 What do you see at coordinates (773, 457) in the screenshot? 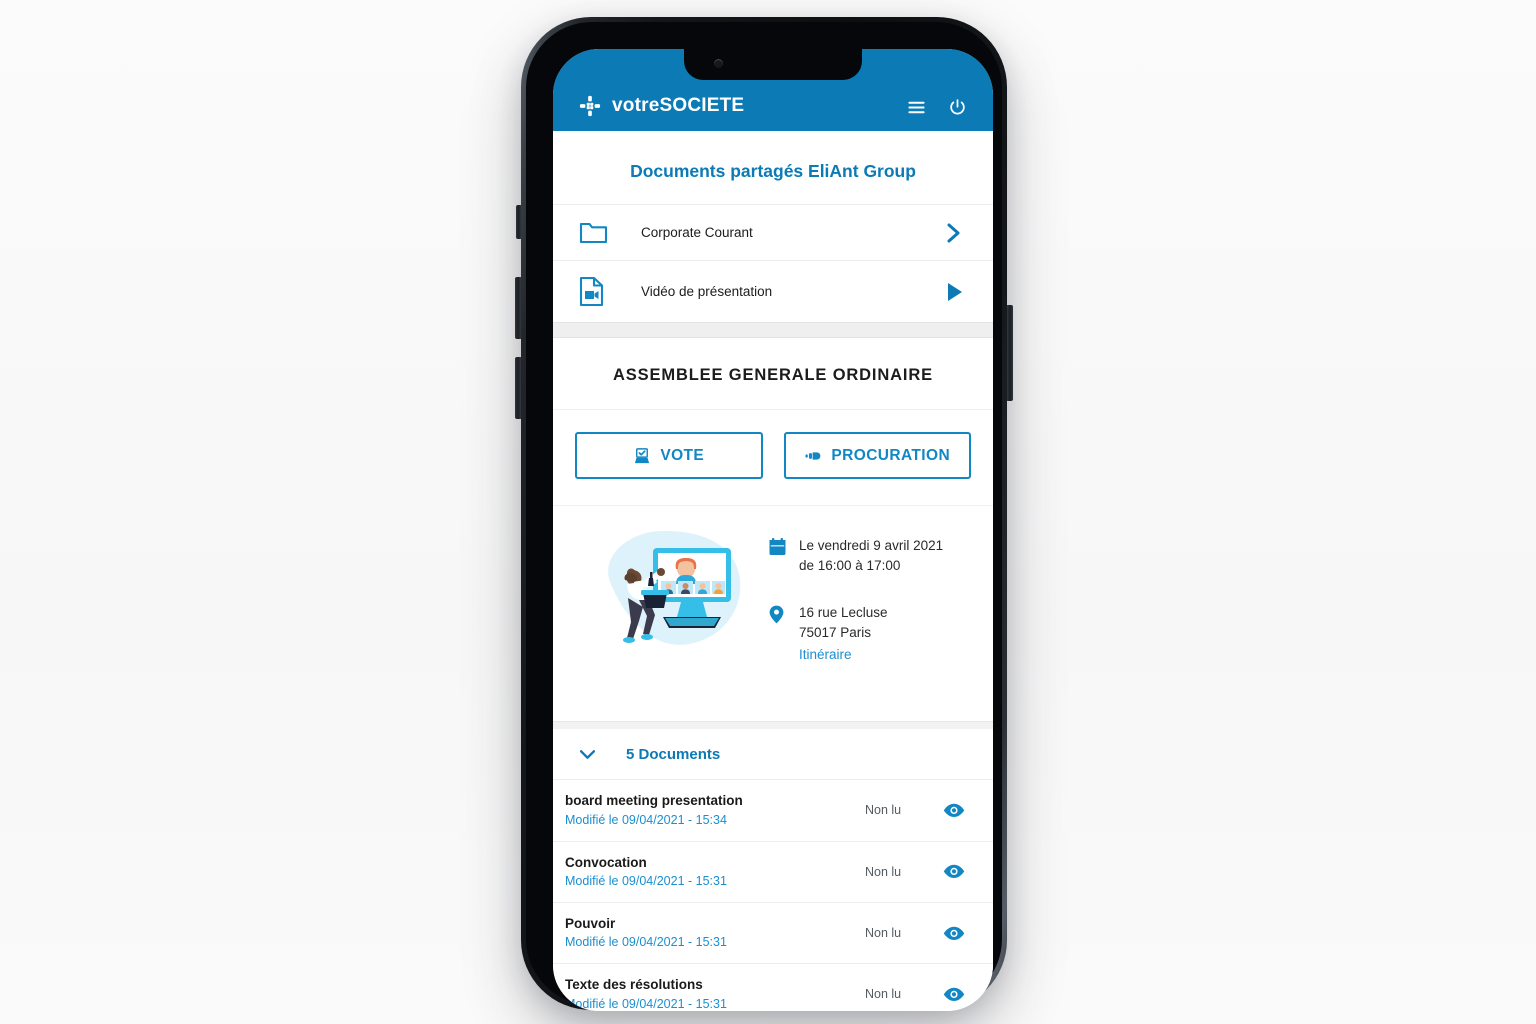
I see `meeting-actions: VOTE PROCURATION` at bounding box center [773, 457].